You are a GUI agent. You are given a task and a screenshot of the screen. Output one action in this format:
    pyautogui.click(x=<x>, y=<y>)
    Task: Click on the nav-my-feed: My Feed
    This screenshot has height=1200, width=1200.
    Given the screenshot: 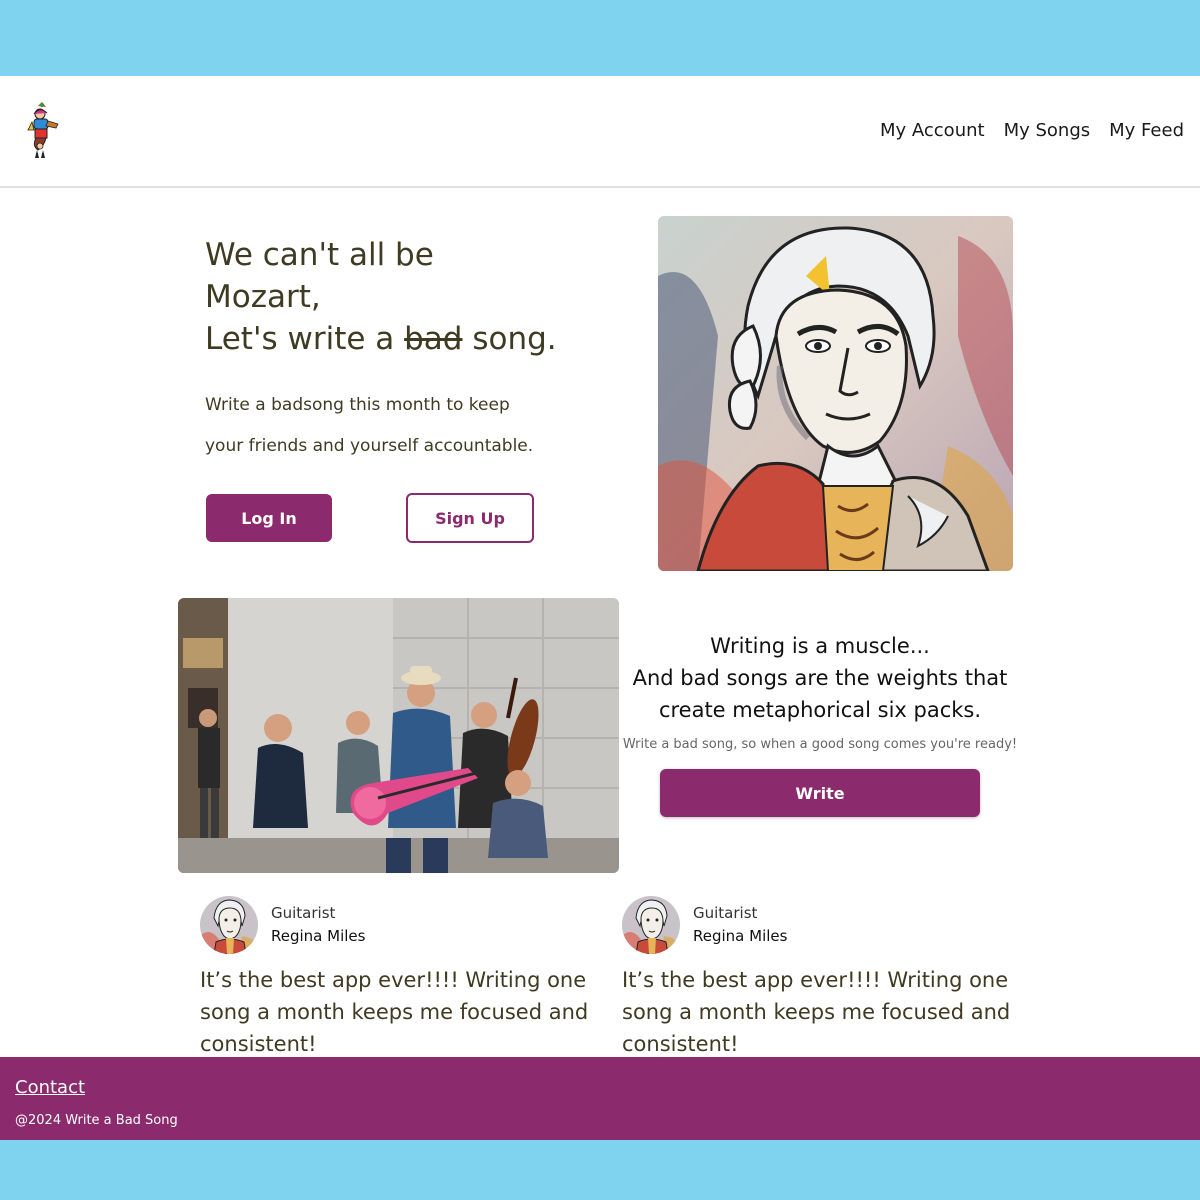 What is the action you would take?
    pyautogui.click(x=1146, y=130)
    